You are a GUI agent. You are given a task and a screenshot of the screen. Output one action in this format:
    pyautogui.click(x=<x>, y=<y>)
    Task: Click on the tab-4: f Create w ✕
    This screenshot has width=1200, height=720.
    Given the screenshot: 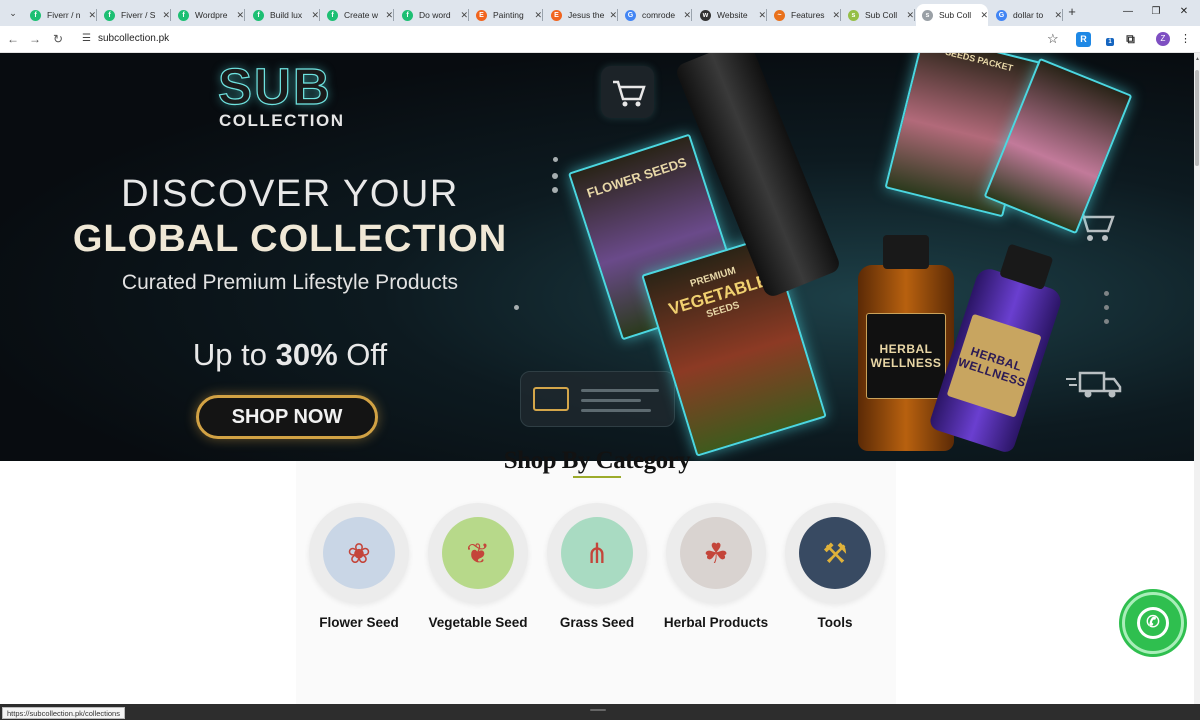 What is the action you would take?
    pyautogui.click(x=357, y=15)
    